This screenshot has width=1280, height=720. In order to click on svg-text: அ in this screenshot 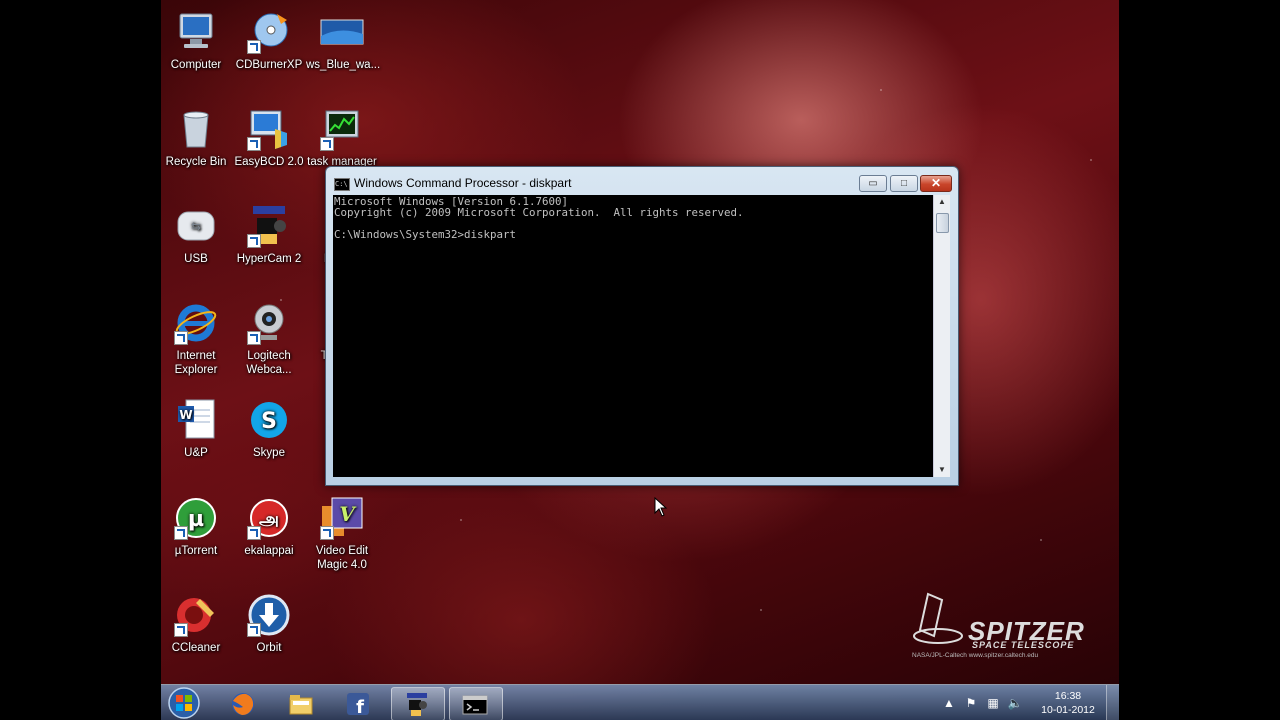, I will do `click(269, 519)`.